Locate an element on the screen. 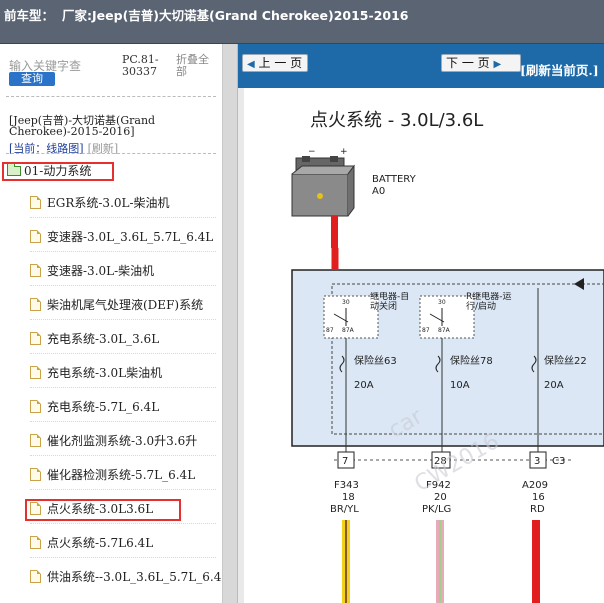 The image size is (604, 603). tree-item: 柴油机尾气处理液(DEF)系统 is located at coordinates (116, 305).